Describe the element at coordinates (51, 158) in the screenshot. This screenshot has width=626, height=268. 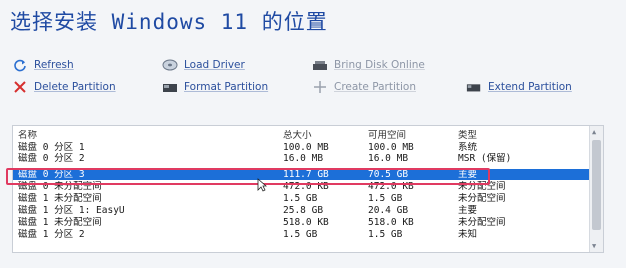
I see `partition-name: 磁盘 0 分区 2` at that location.